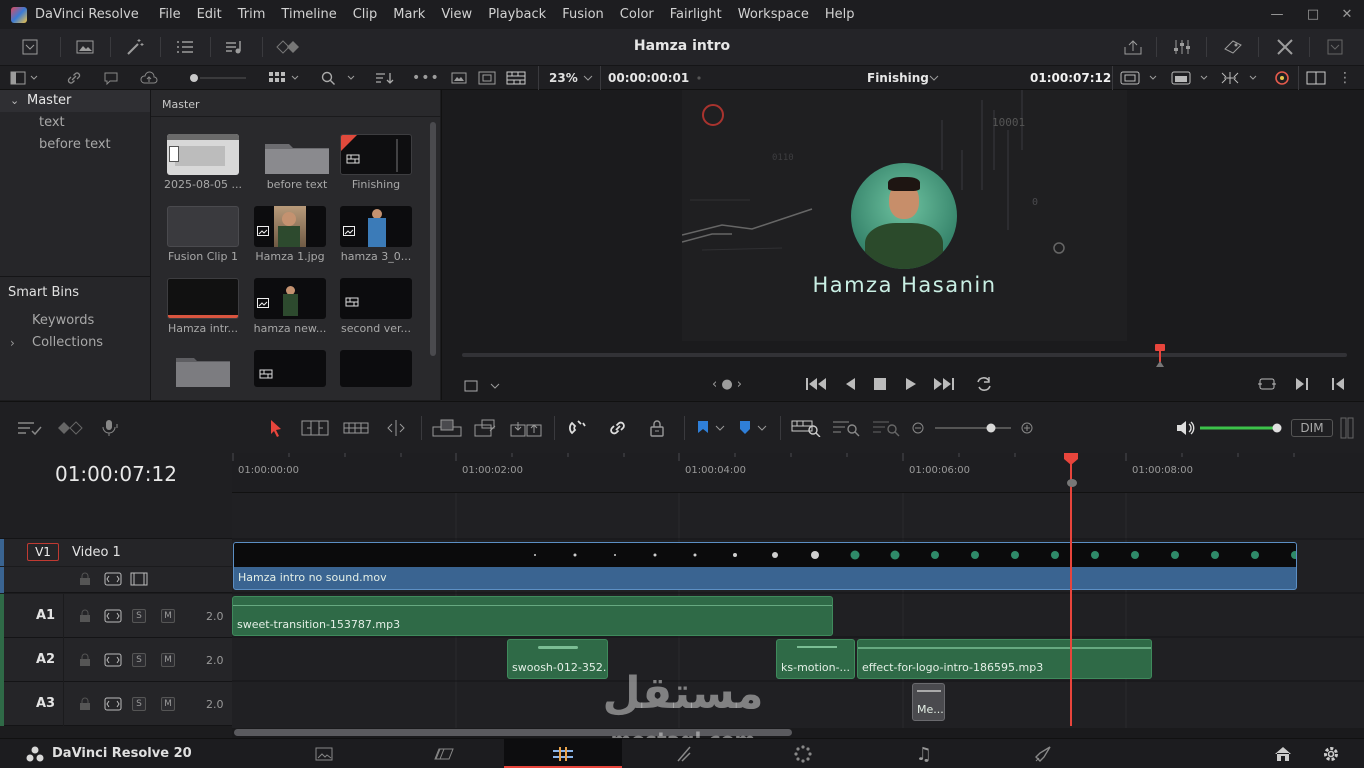 This screenshot has width=1364, height=768. What do you see at coordinates (409, 14) in the screenshot?
I see `menu-mark: Mark` at bounding box center [409, 14].